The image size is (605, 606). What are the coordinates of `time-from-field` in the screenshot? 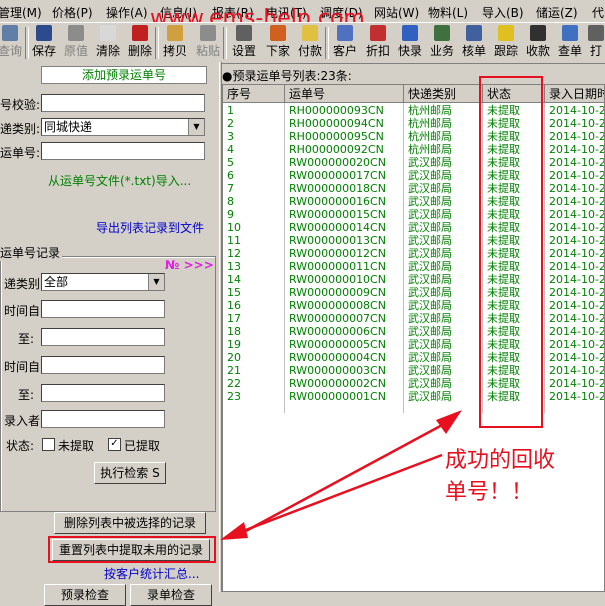 It's located at (103, 309).